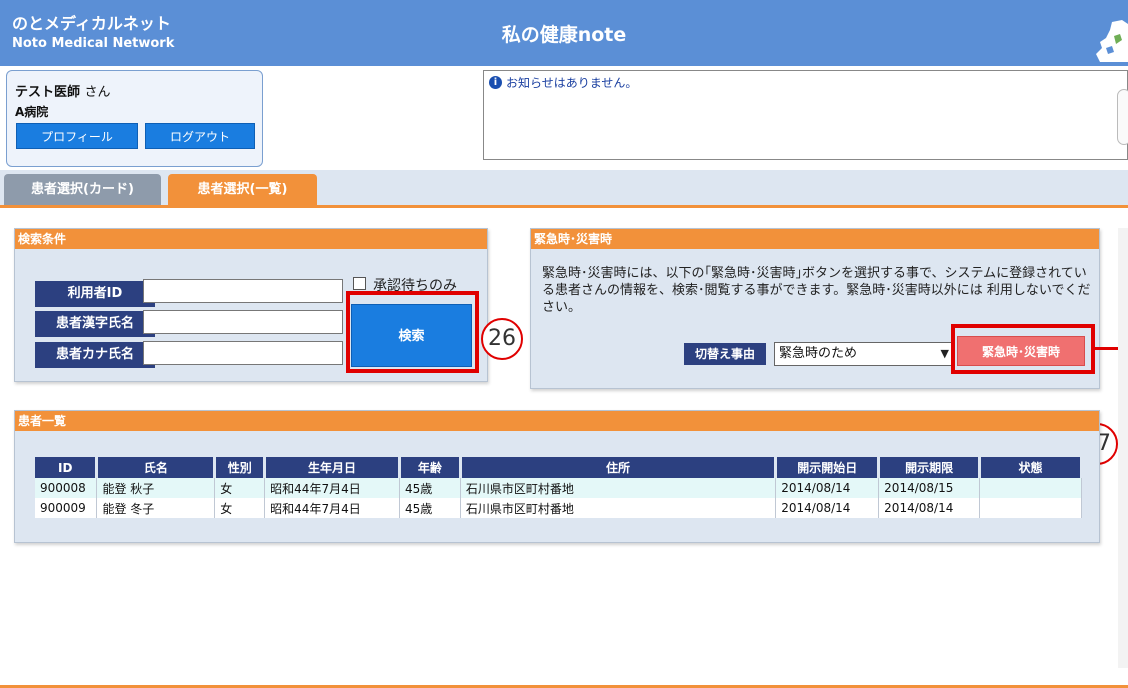 This screenshot has height=688, width=1128. I want to click on hospital-name: A病院, so click(32, 112).